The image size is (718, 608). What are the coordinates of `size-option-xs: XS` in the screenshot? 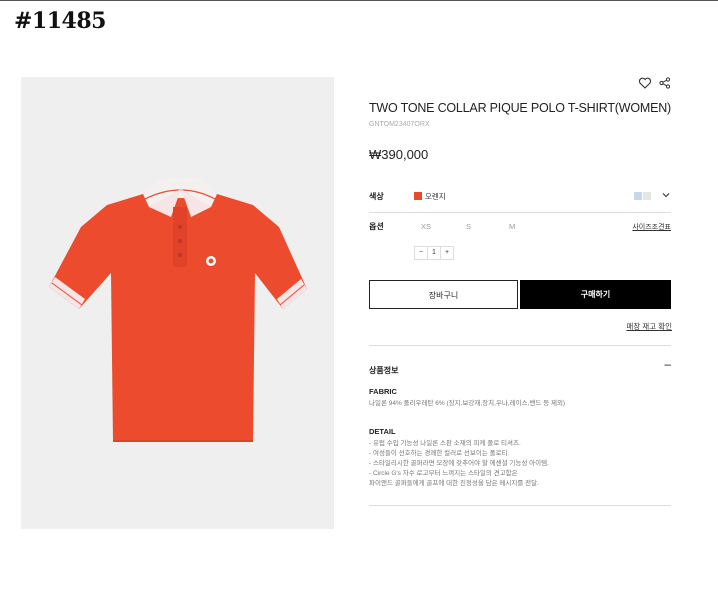 It's located at (426, 226).